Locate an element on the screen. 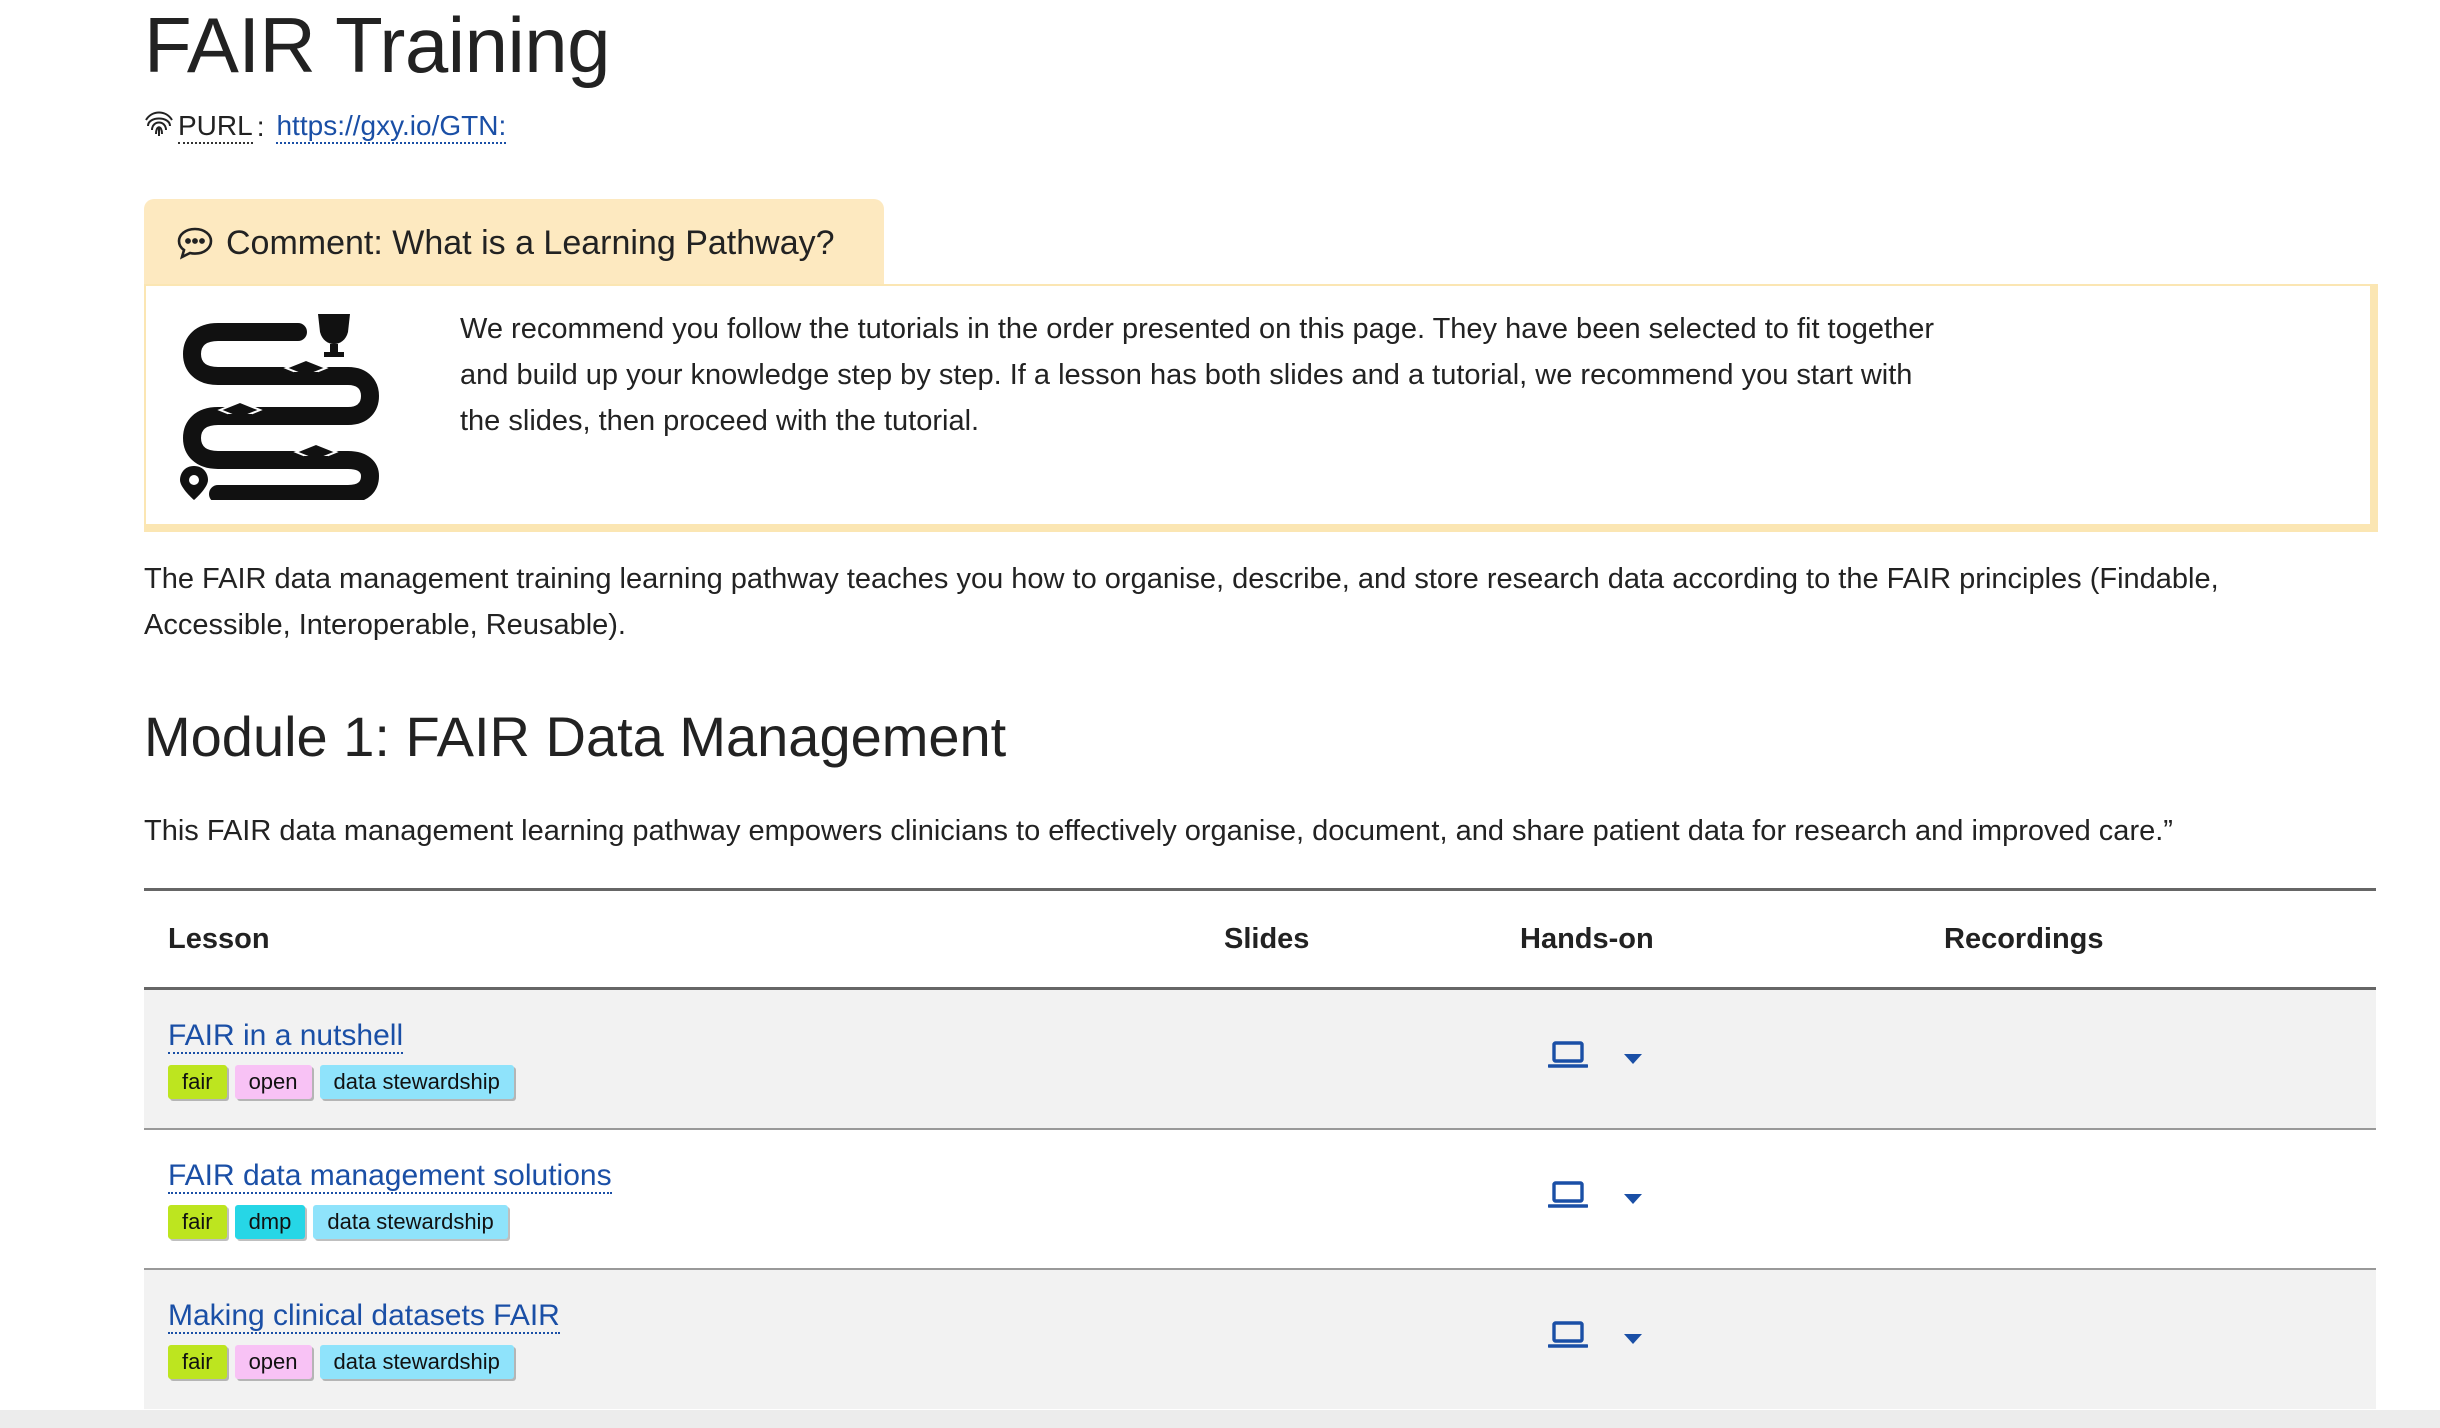 This screenshot has height=1428, width=2440. purl-link: https://gxy.io/GTN: is located at coordinates (391, 127).